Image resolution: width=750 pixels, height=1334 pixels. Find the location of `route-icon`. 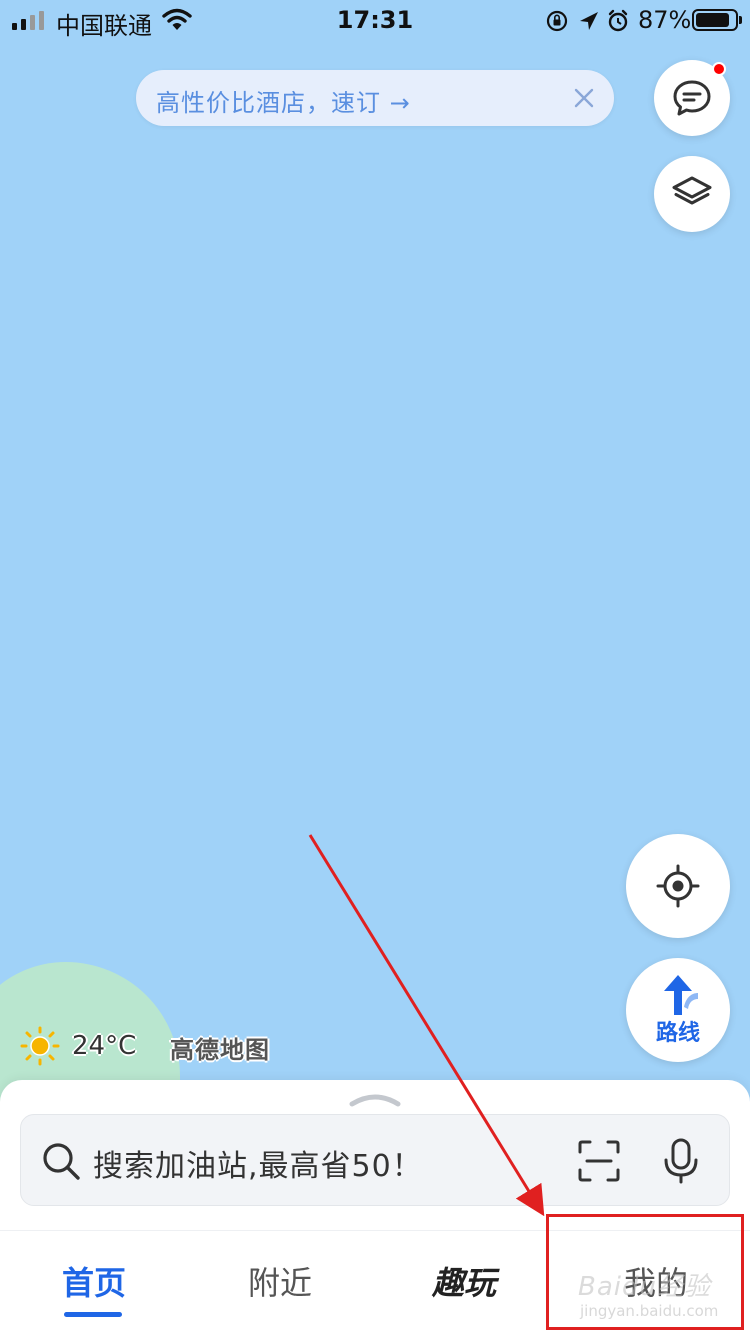

route-icon is located at coordinates (681, 995).